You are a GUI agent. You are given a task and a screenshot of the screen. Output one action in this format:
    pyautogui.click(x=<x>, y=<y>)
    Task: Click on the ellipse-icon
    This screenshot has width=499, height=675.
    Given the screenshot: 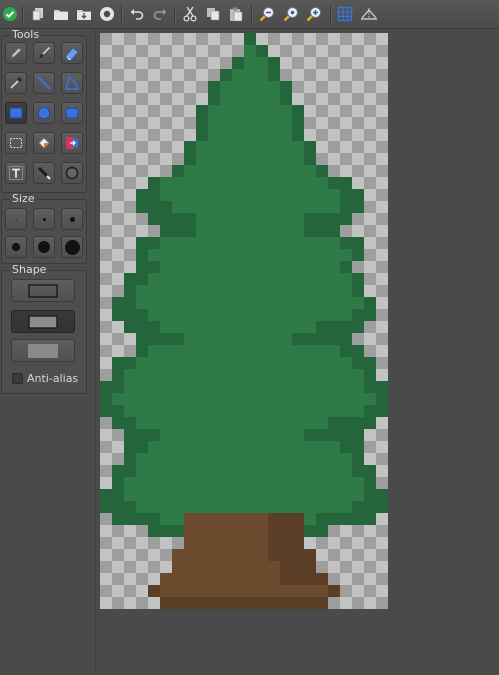 What is the action you would take?
    pyautogui.click(x=44, y=113)
    